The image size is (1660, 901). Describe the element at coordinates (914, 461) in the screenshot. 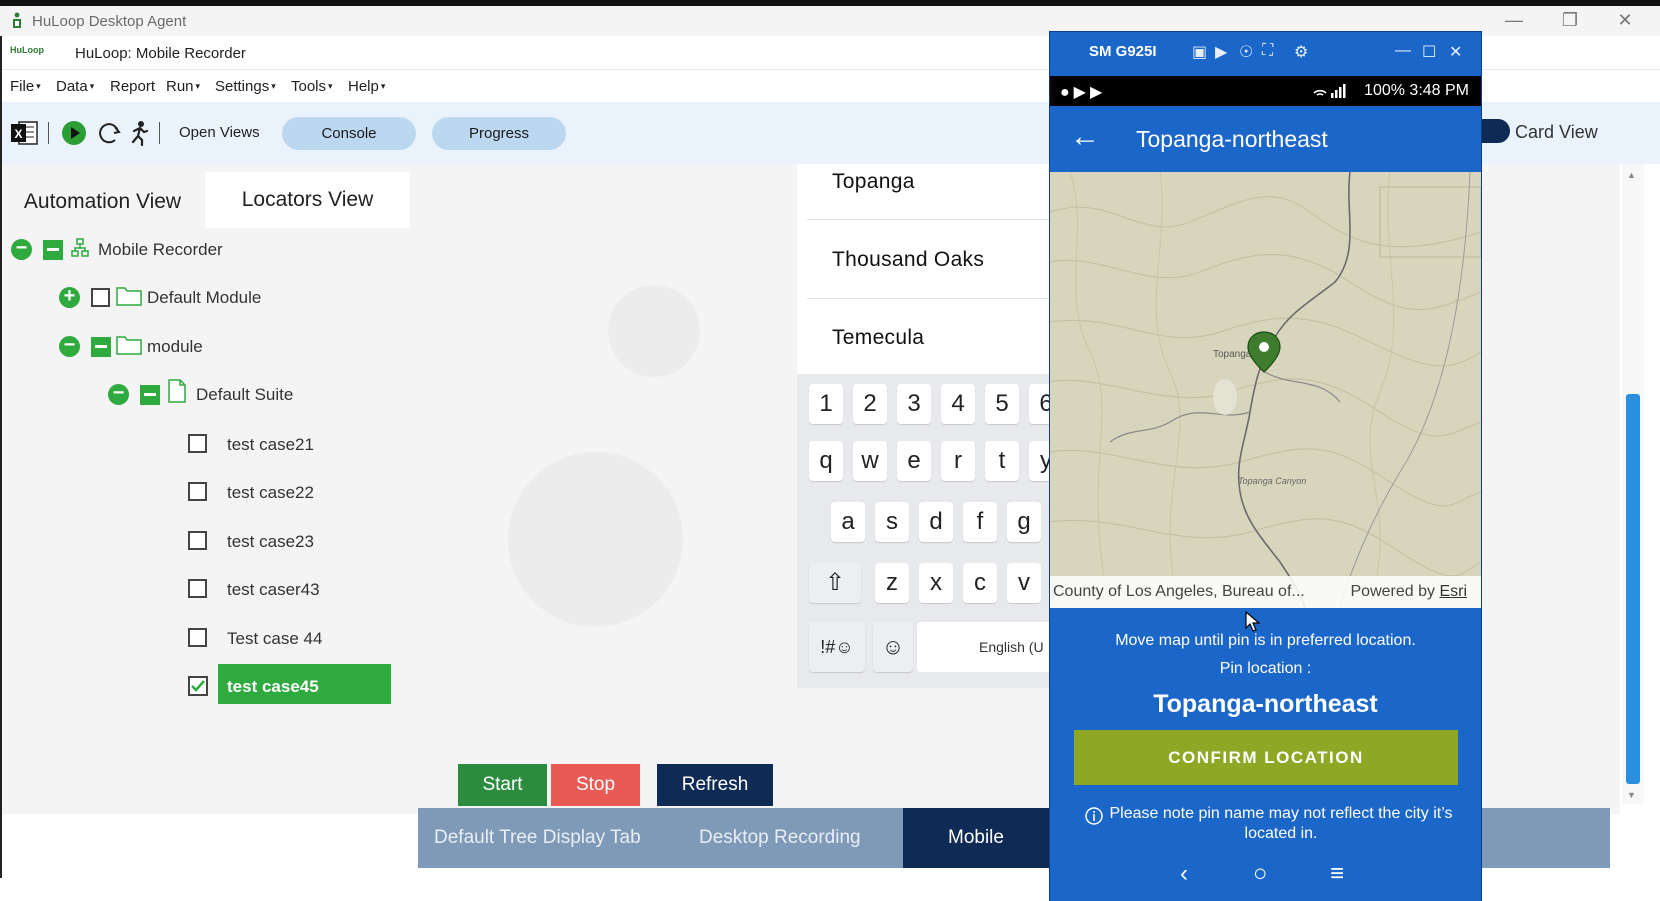

I see `key: e` at that location.